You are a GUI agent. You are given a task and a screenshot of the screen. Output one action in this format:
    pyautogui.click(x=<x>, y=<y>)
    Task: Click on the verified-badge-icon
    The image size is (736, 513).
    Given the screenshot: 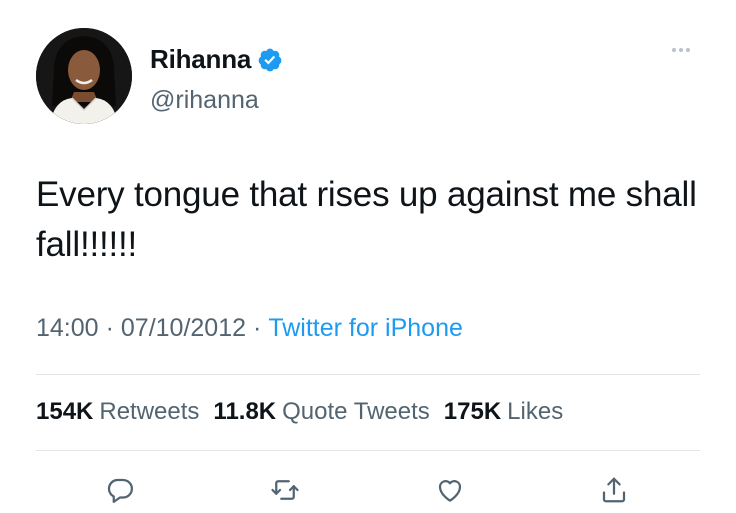 What is the action you would take?
    pyautogui.click(x=270, y=60)
    